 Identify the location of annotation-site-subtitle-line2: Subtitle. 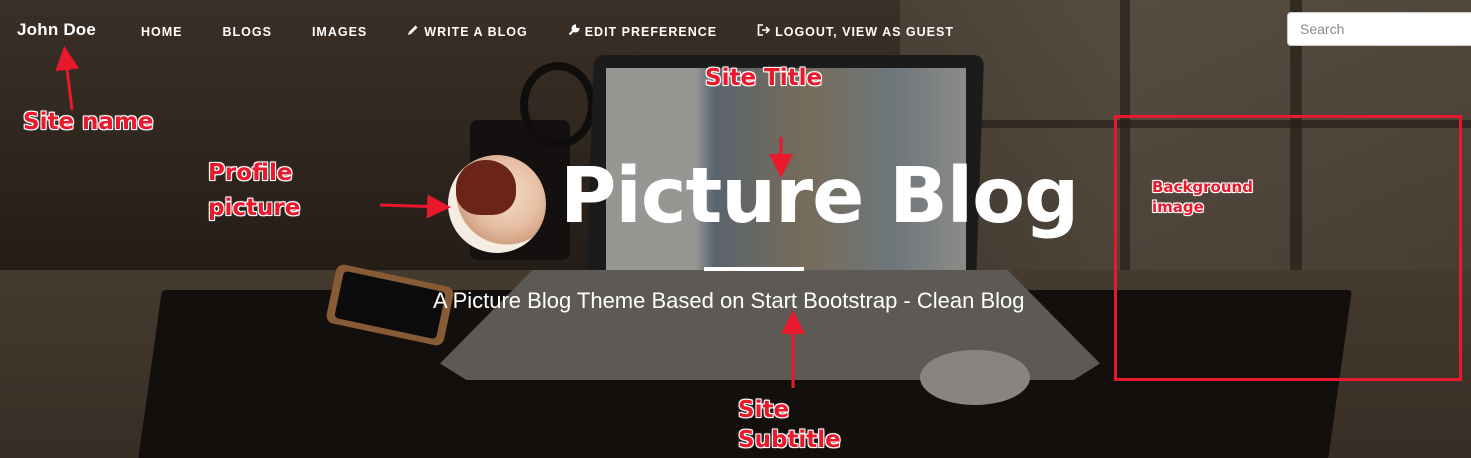
(789, 440).